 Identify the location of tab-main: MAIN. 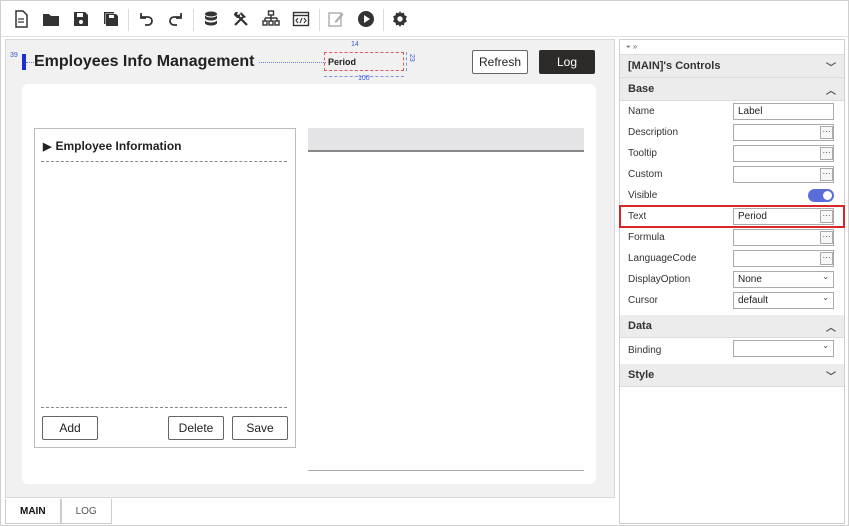
(33, 511).